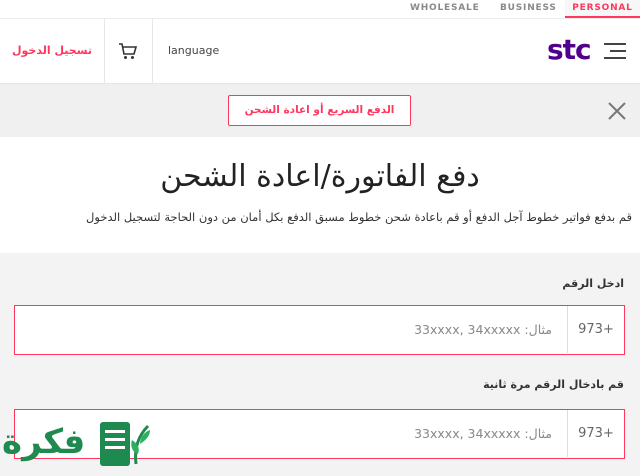 Image resolution: width=640 pixels, height=476 pixels. What do you see at coordinates (320, 51) in the screenshot?
I see `header: تسجيل الدخول language stc` at bounding box center [320, 51].